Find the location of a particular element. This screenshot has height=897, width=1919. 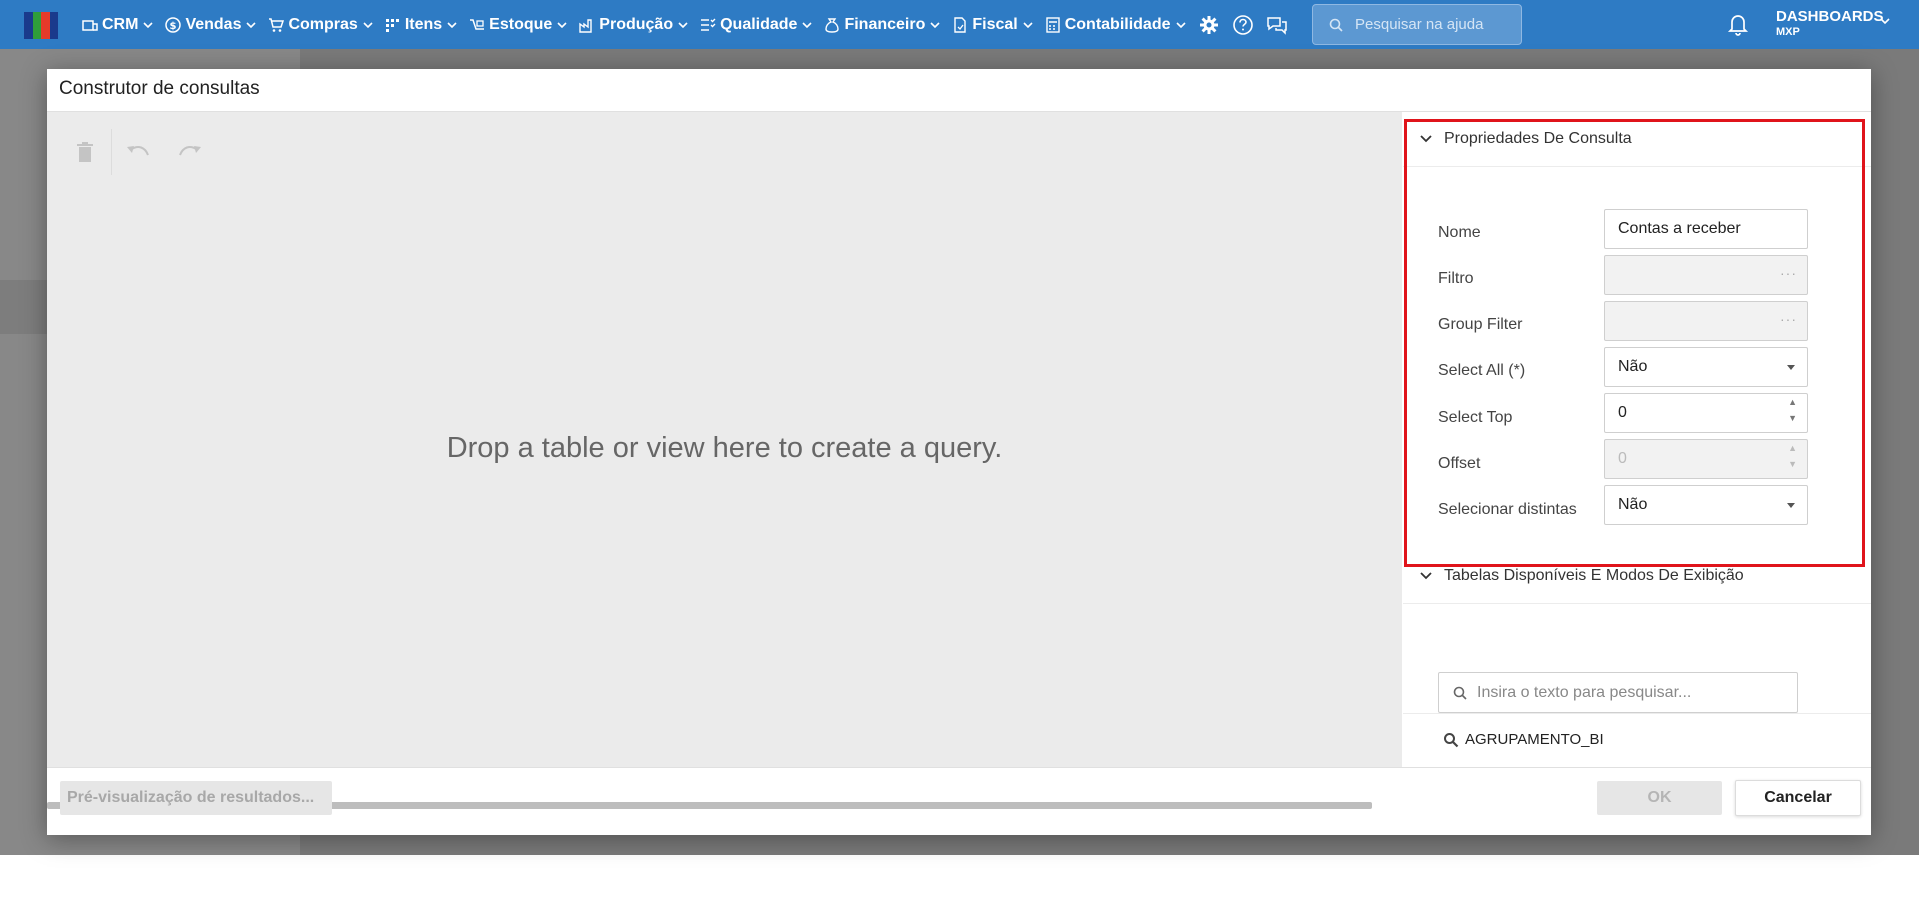

nav-item-fiscal: Fiscal is located at coordinates (992, 24).